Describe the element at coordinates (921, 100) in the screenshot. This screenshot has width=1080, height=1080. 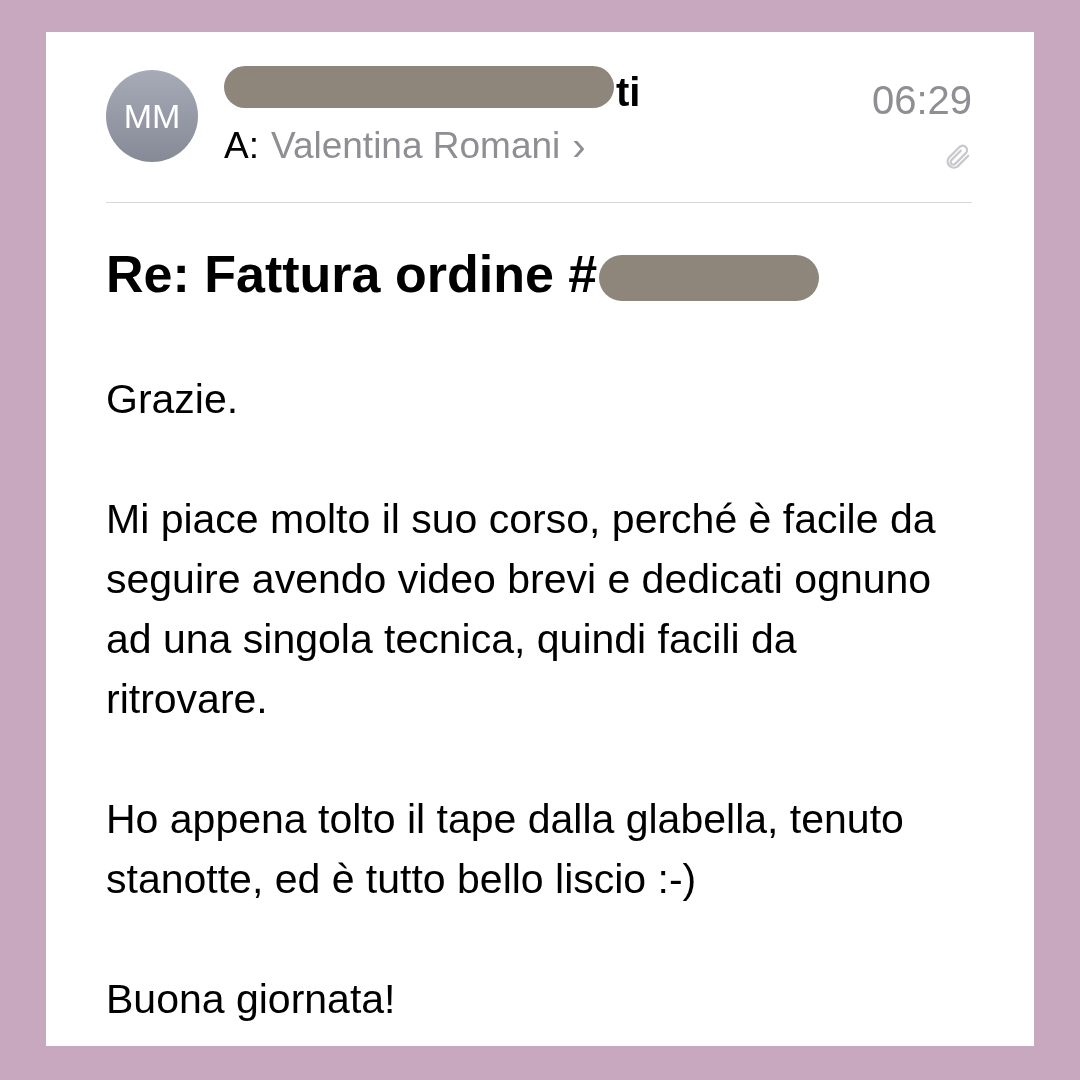
I see `time-label: 06:29` at that location.